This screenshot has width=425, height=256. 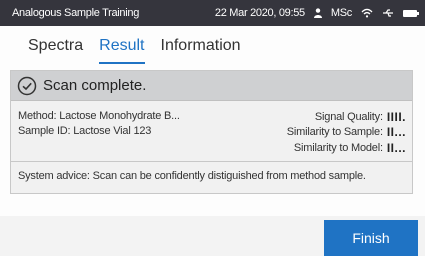 What do you see at coordinates (121, 46) in the screenshot?
I see `tab-result: Result` at bounding box center [121, 46].